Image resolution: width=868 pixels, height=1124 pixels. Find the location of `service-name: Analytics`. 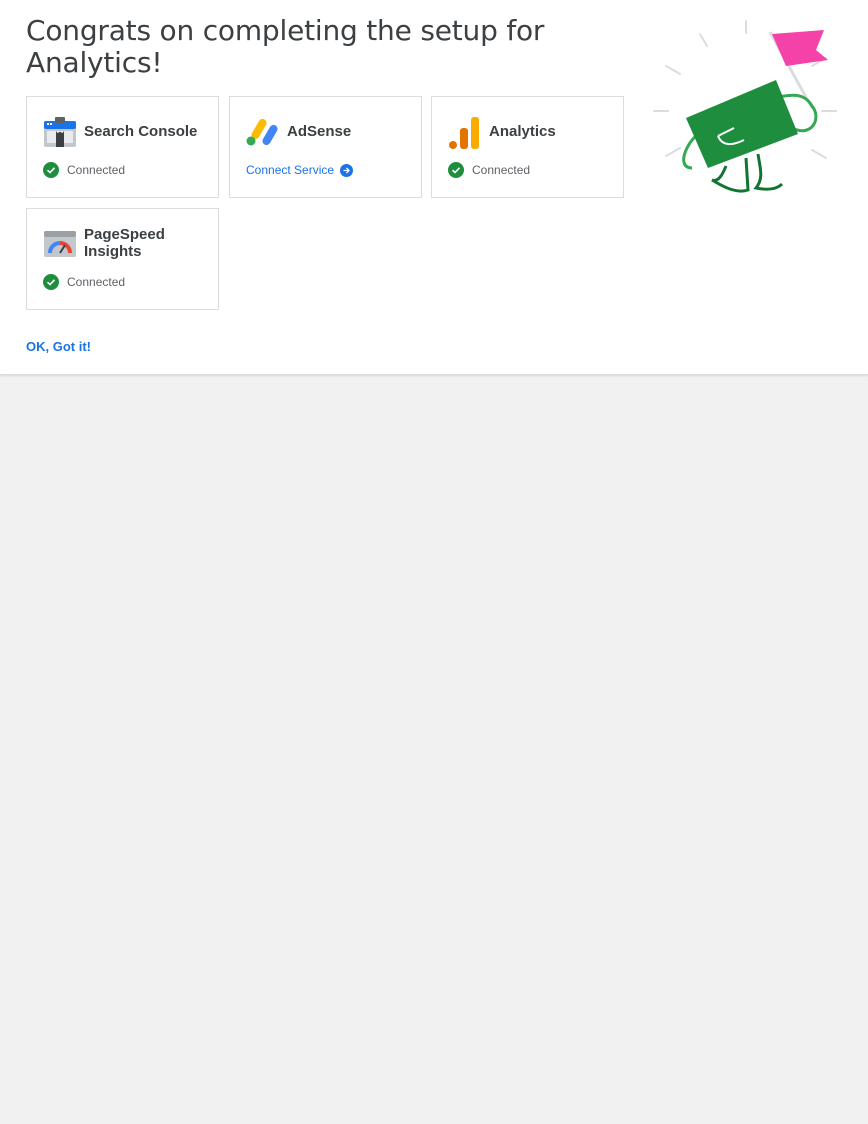

service-name: Analytics is located at coordinates (522, 131).